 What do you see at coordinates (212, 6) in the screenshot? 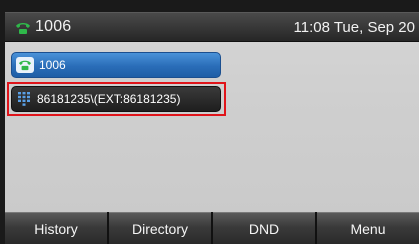
I see `bezel` at bounding box center [212, 6].